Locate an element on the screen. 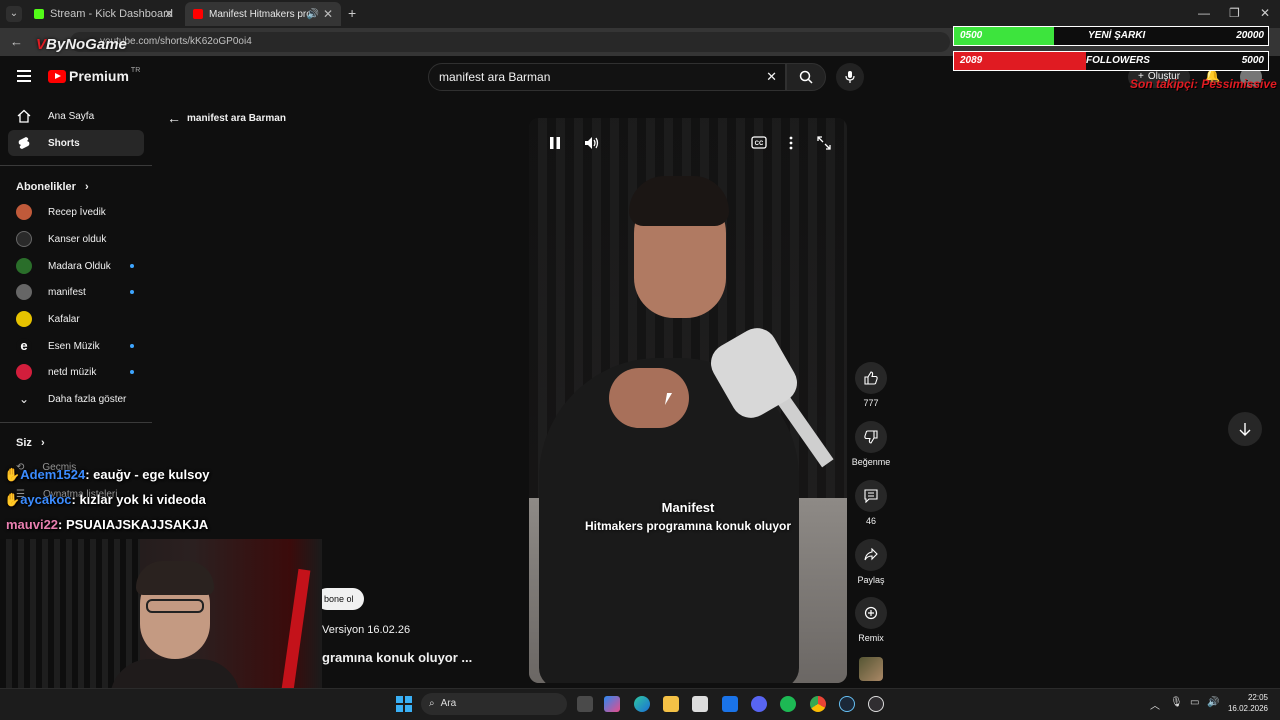  obs-icon is located at coordinates (876, 704).